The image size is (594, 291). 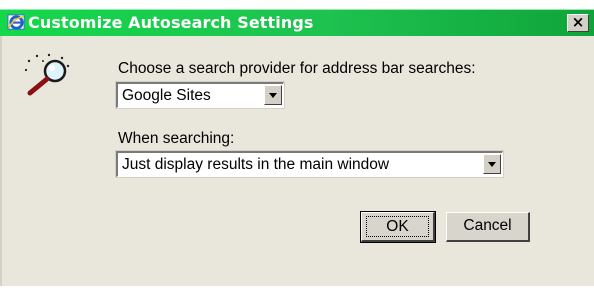 I want to click on title-bar: Customize Autosearch Settings ×, so click(x=297, y=22).